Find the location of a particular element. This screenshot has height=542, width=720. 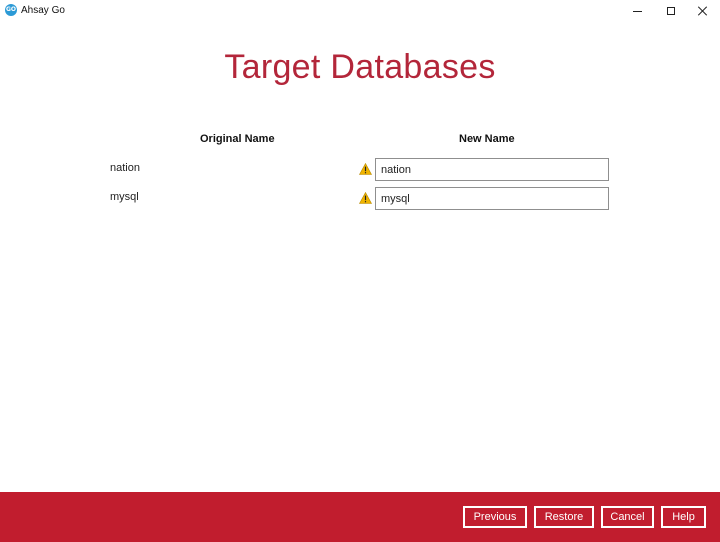

column-header-new-name: New Name is located at coordinates (487, 139).